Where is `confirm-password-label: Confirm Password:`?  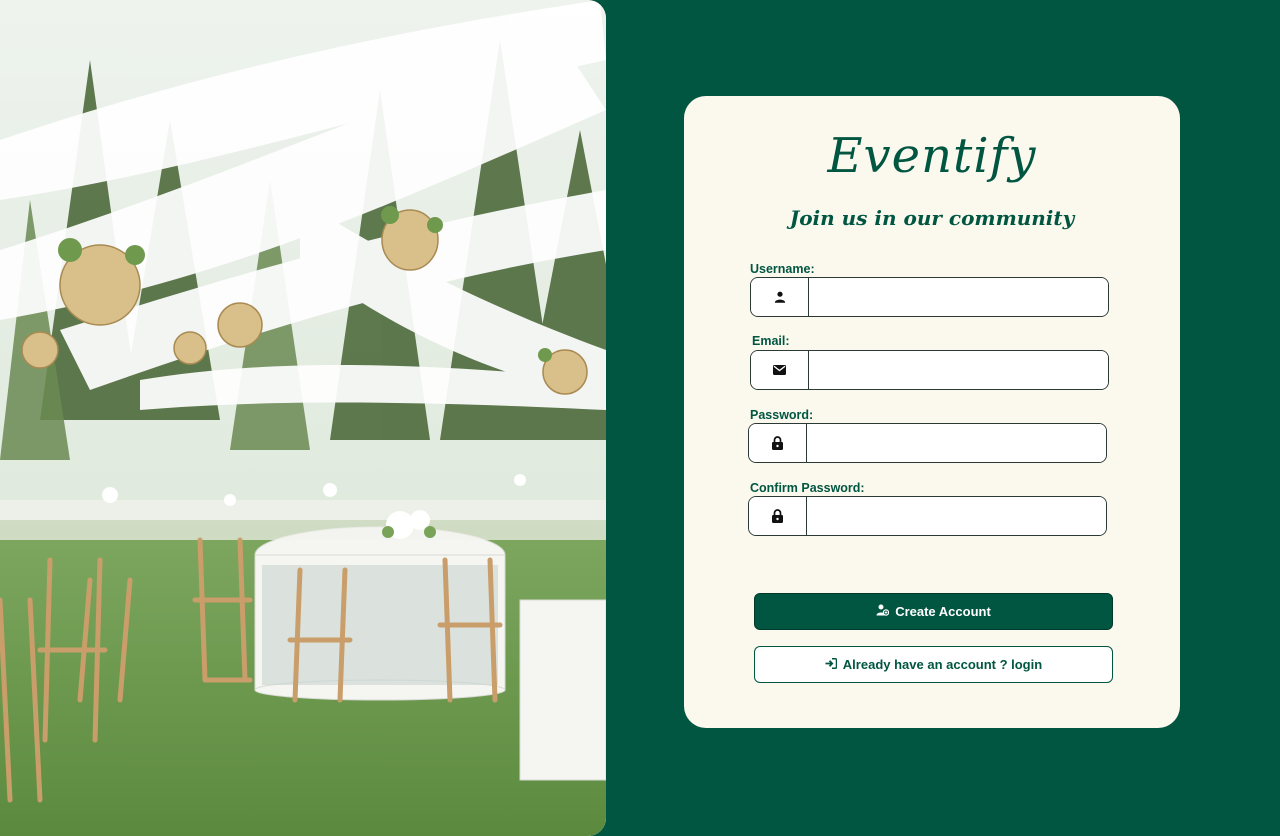
confirm-password-label: Confirm Password: is located at coordinates (807, 488).